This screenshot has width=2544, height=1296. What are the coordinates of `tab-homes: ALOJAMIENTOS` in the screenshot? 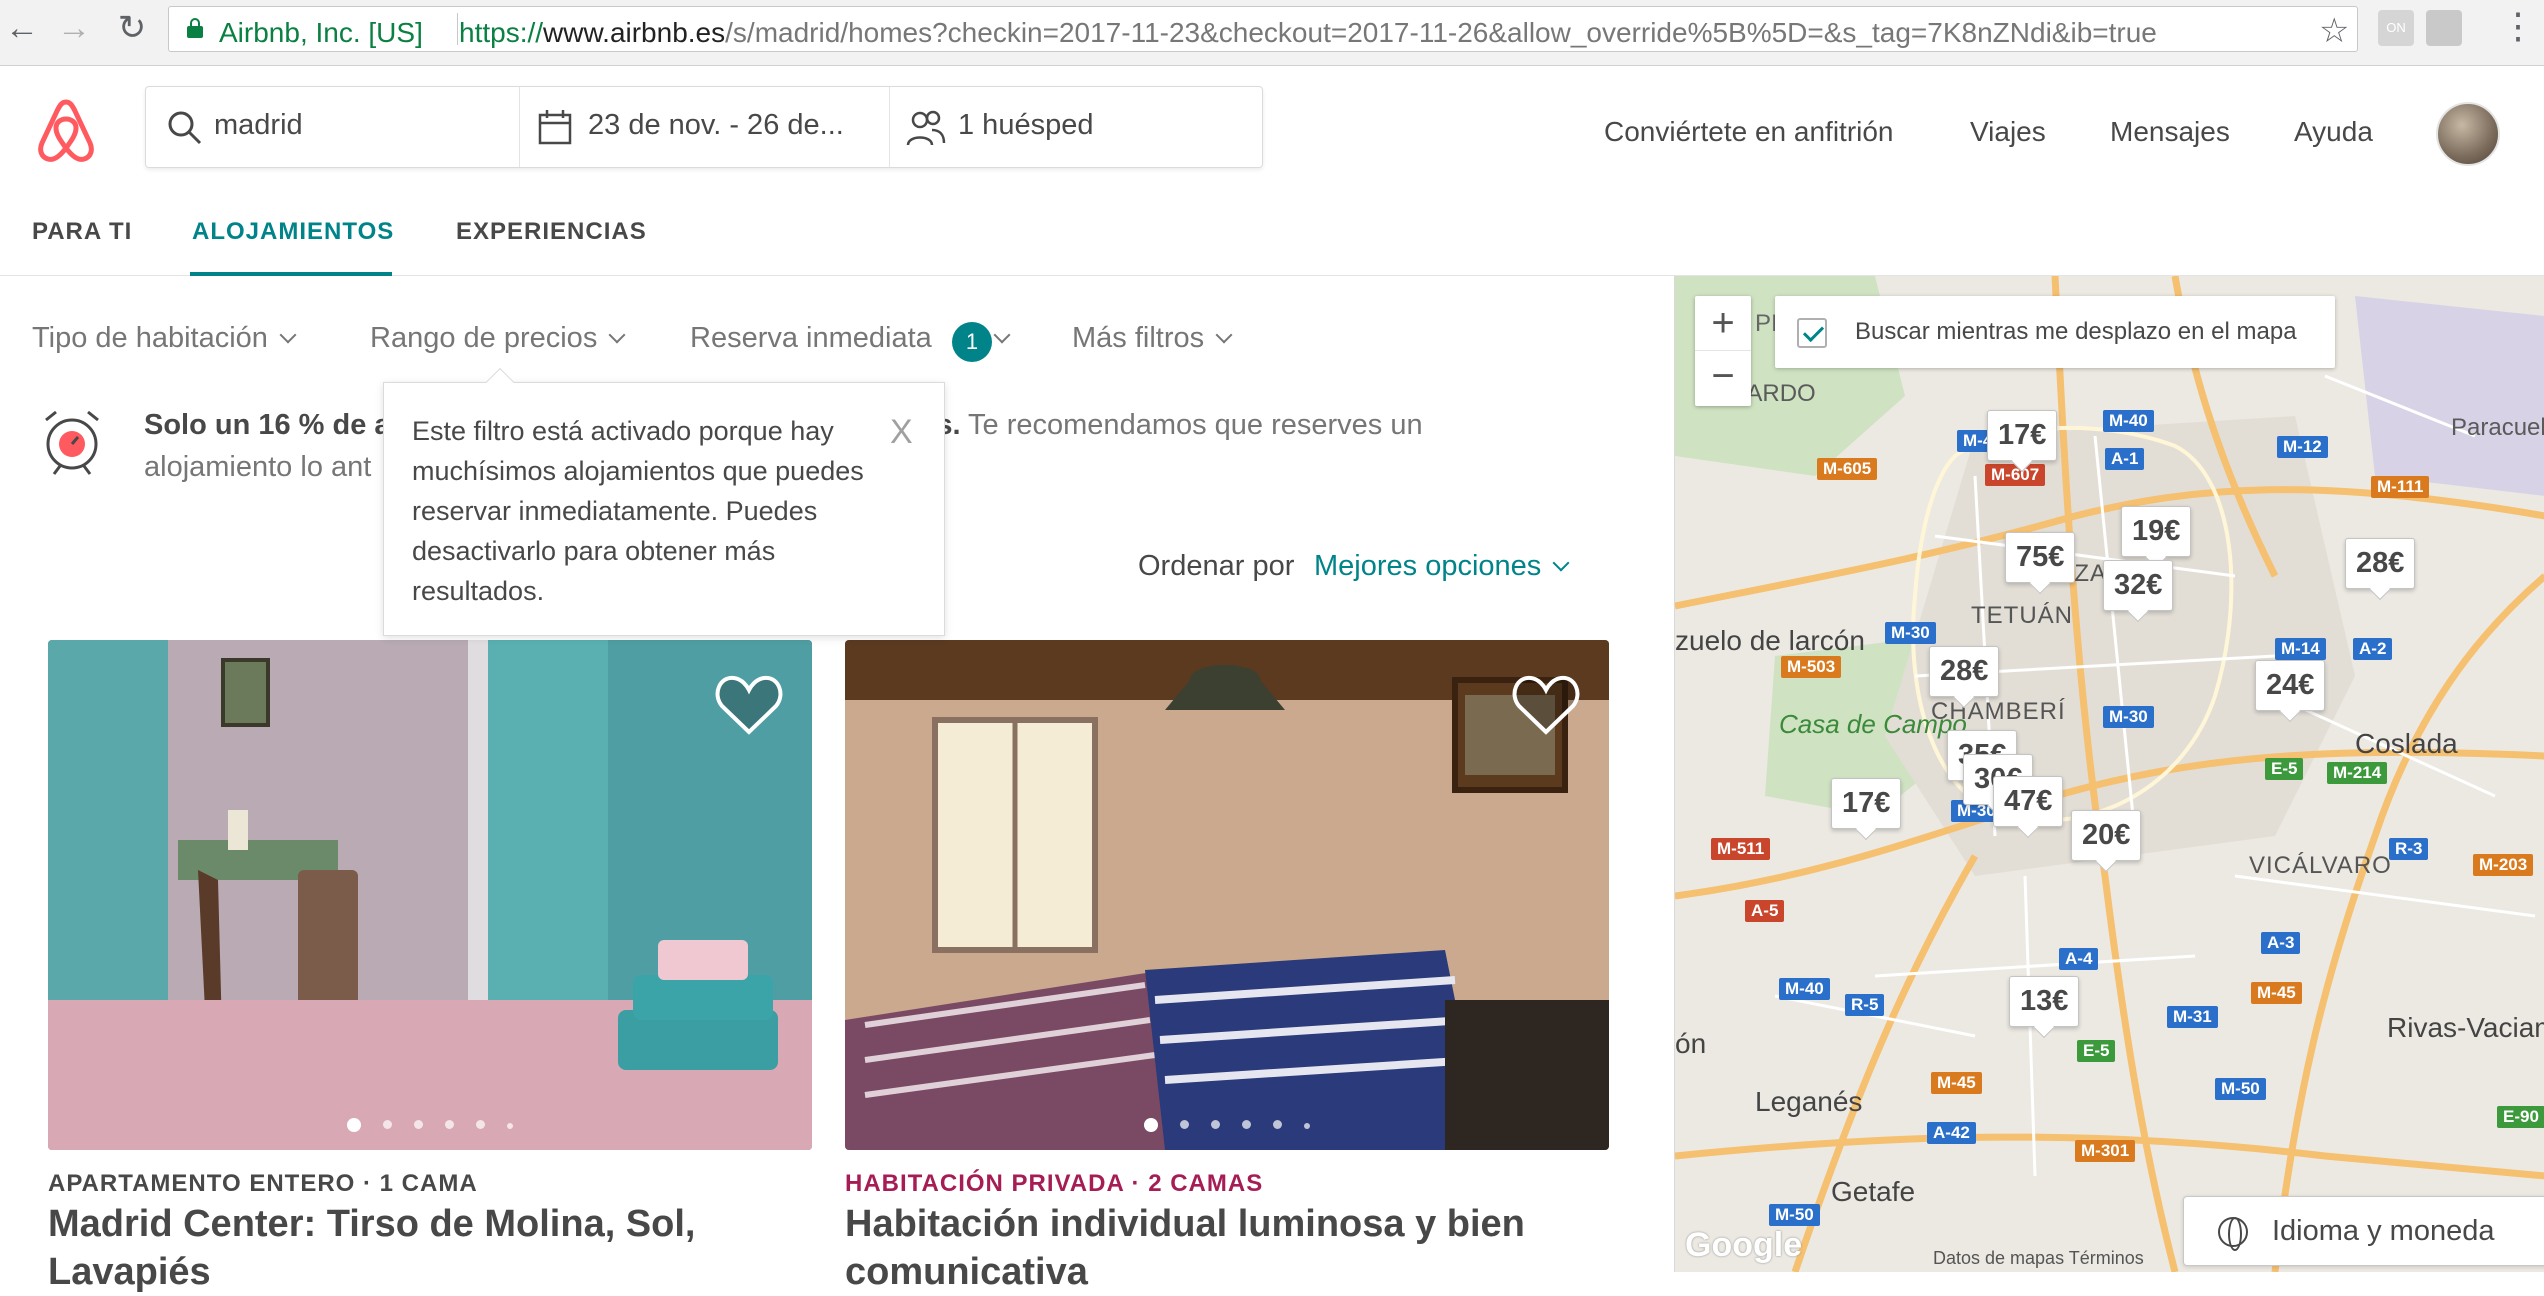 It's located at (293, 232).